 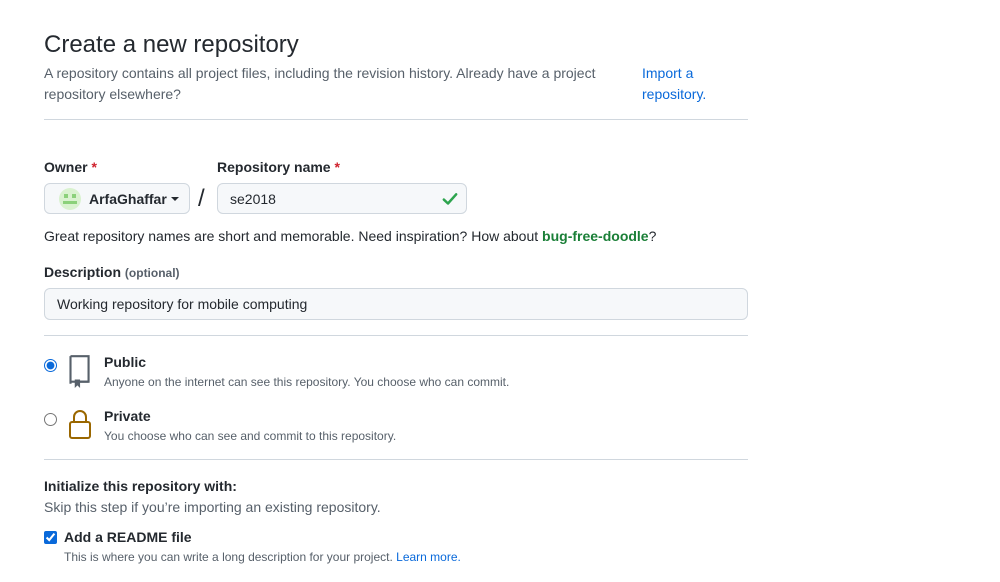 What do you see at coordinates (80, 424) in the screenshot?
I see `lock-icon` at bounding box center [80, 424].